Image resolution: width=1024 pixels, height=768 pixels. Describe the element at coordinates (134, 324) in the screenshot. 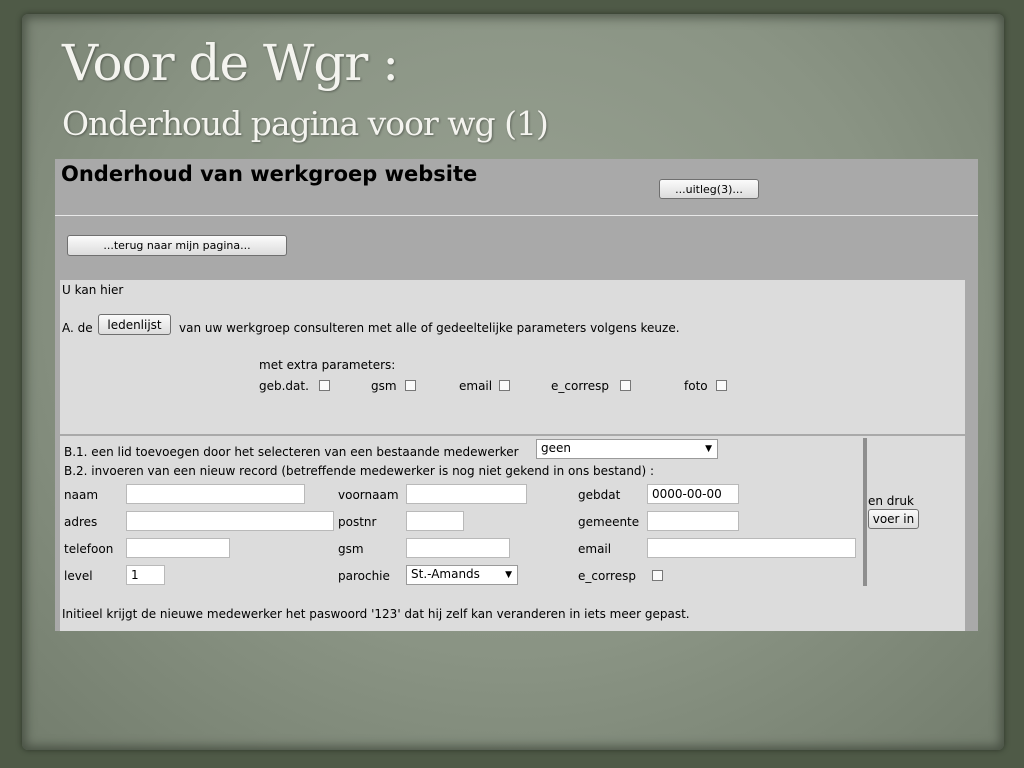

I see `ledenlijst-button: ledenlijst` at that location.